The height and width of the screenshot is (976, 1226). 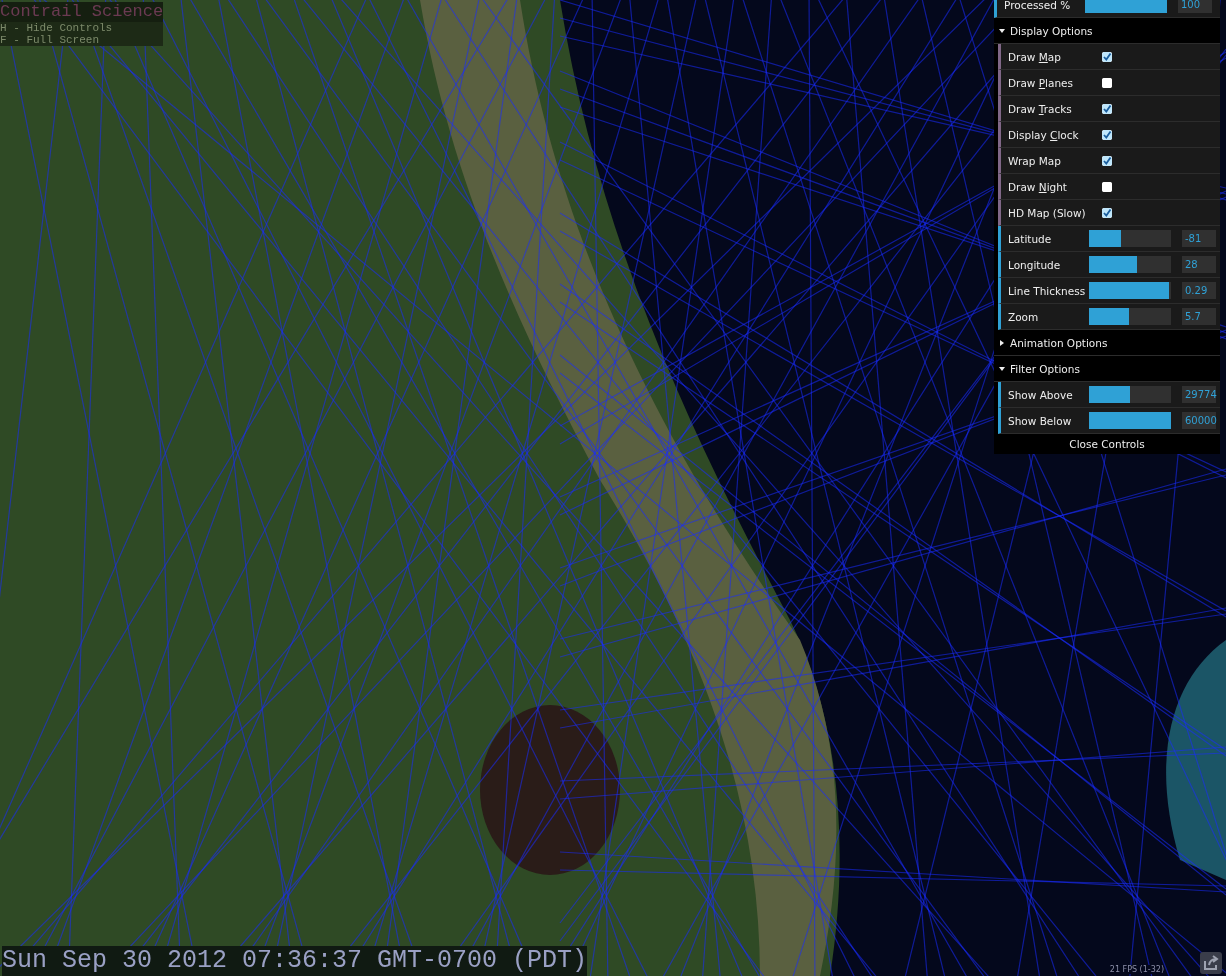 What do you see at coordinates (1199, 316) in the screenshot?
I see `value-field: 5.7` at bounding box center [1199, 316].